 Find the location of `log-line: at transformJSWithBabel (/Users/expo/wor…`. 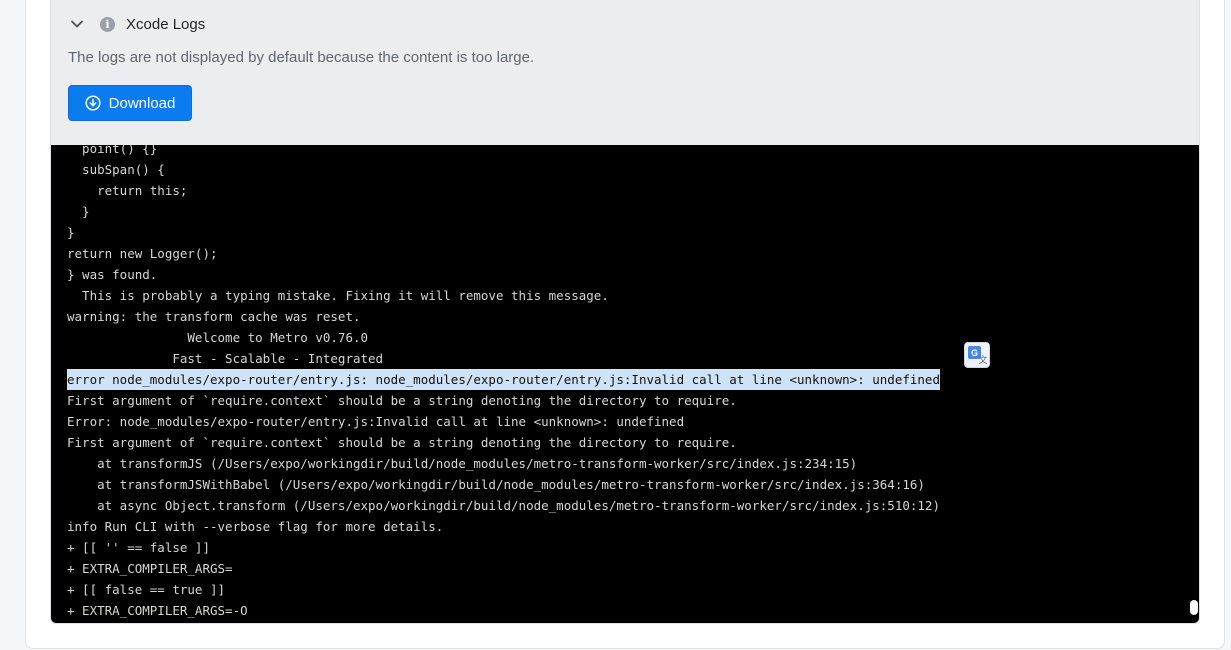

log-line: at transformJSWithBabel (/Users/expo/wor… is located at coordinates (503, 484).